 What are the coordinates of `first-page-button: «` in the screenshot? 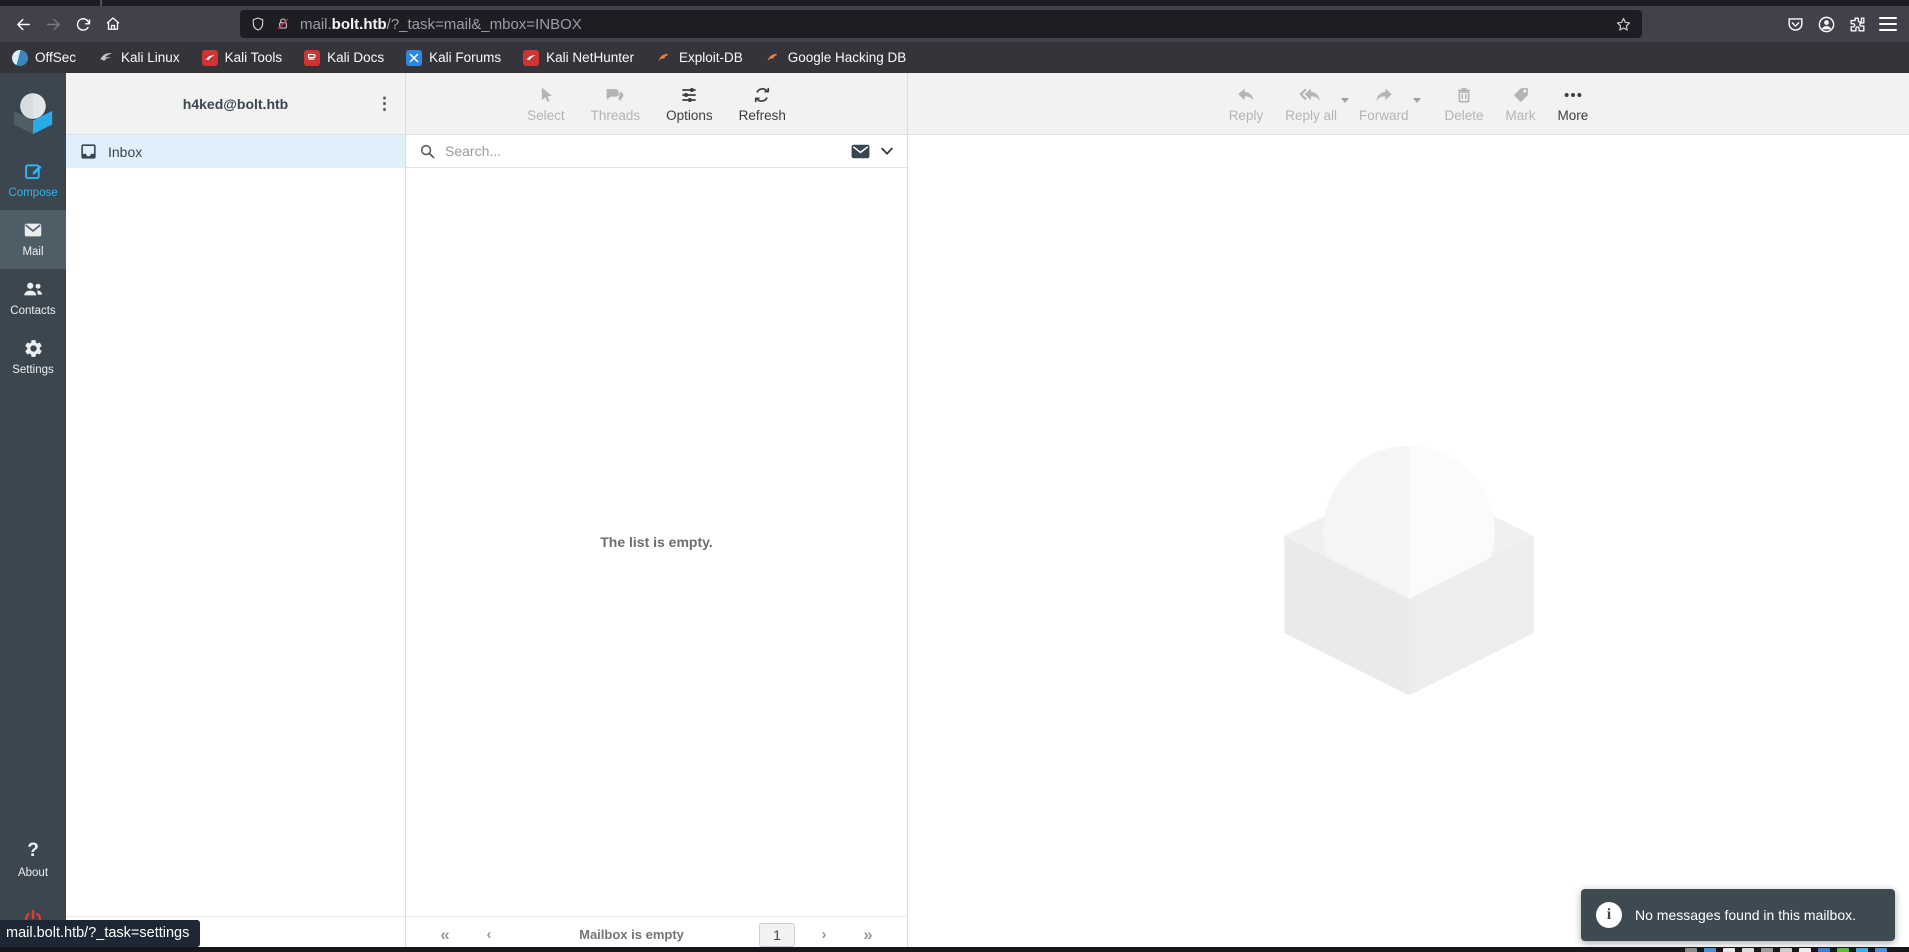 It's located at (445, 935).